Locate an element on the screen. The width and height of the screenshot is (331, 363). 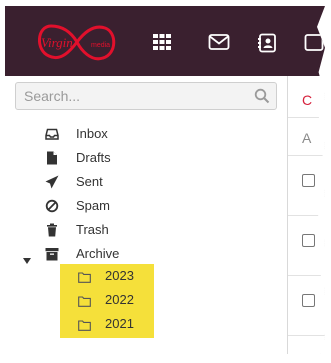
folder-item-sent: Sent is located at coordinates (146, 182).